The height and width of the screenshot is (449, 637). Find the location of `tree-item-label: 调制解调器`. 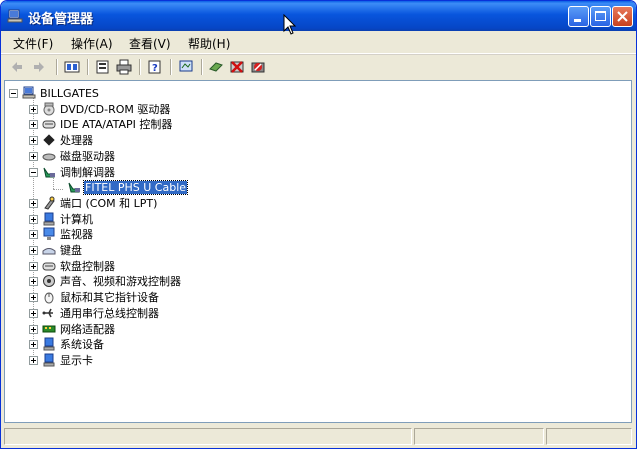

tree-item-label: 调制解调器 is located at coordinates (87, 172).